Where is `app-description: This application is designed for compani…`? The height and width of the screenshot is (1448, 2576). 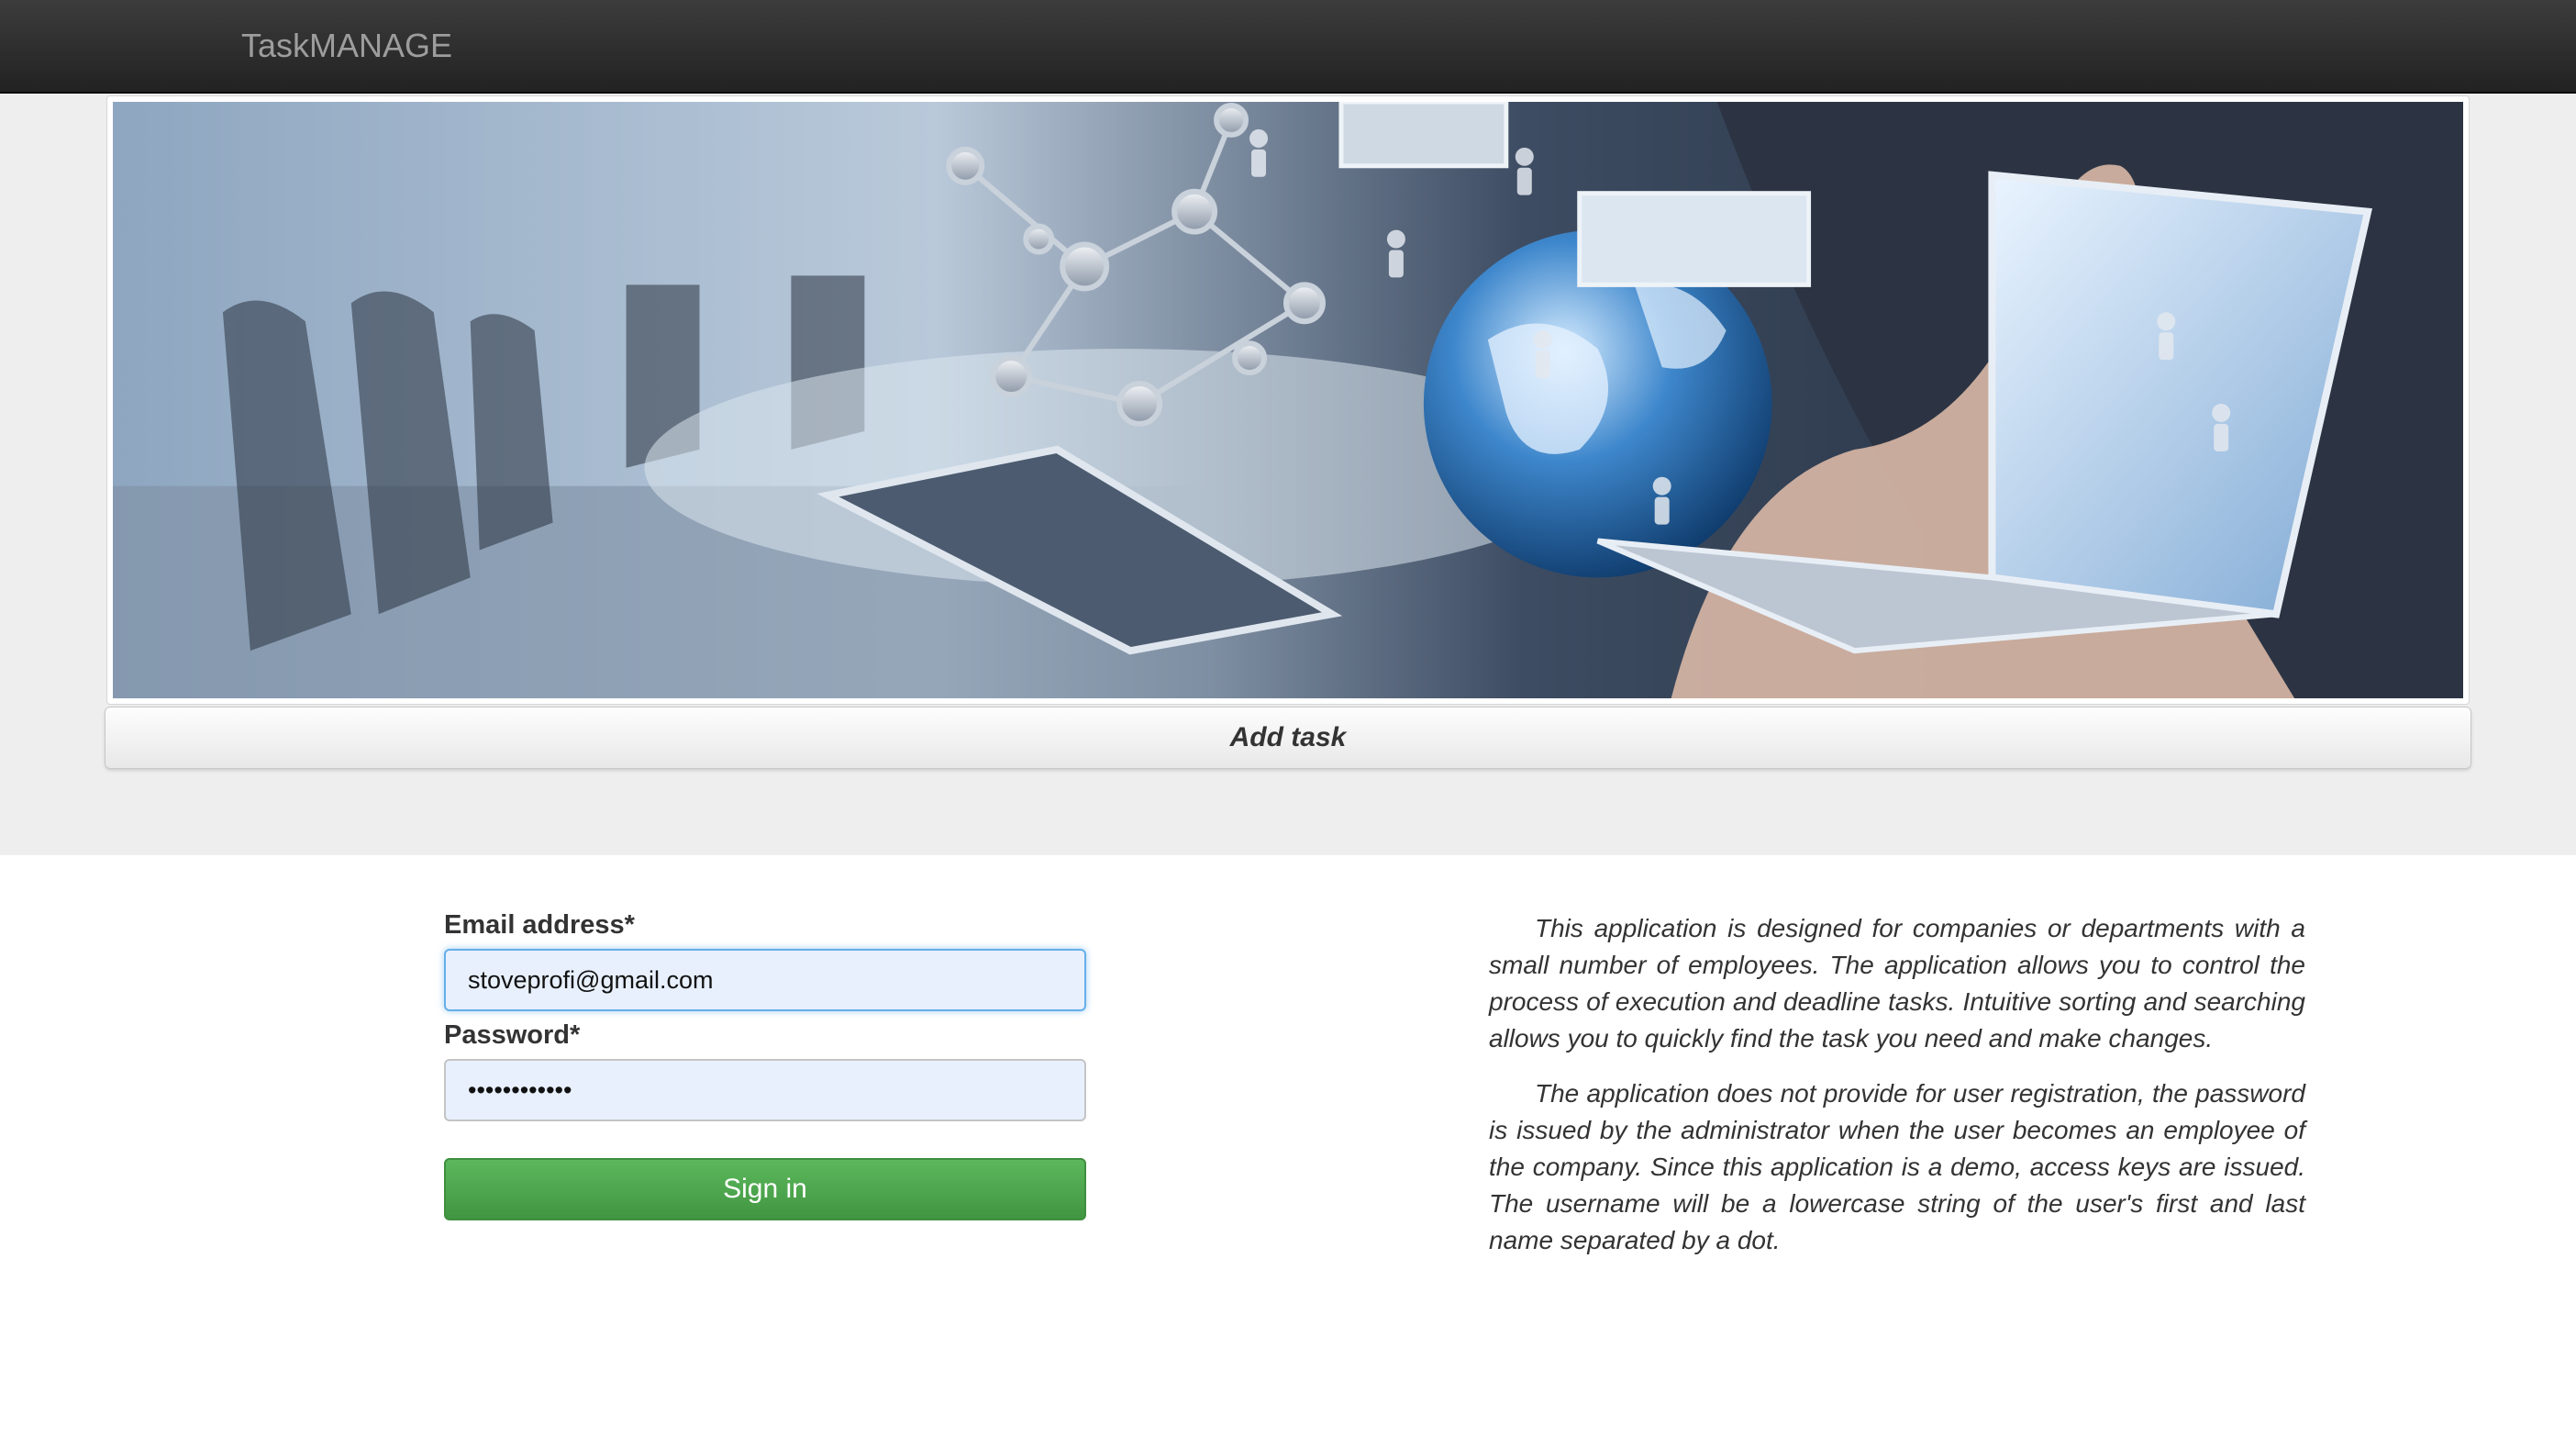 app-description: This application is designed for compani… is located at coordinates (1897, 1093).